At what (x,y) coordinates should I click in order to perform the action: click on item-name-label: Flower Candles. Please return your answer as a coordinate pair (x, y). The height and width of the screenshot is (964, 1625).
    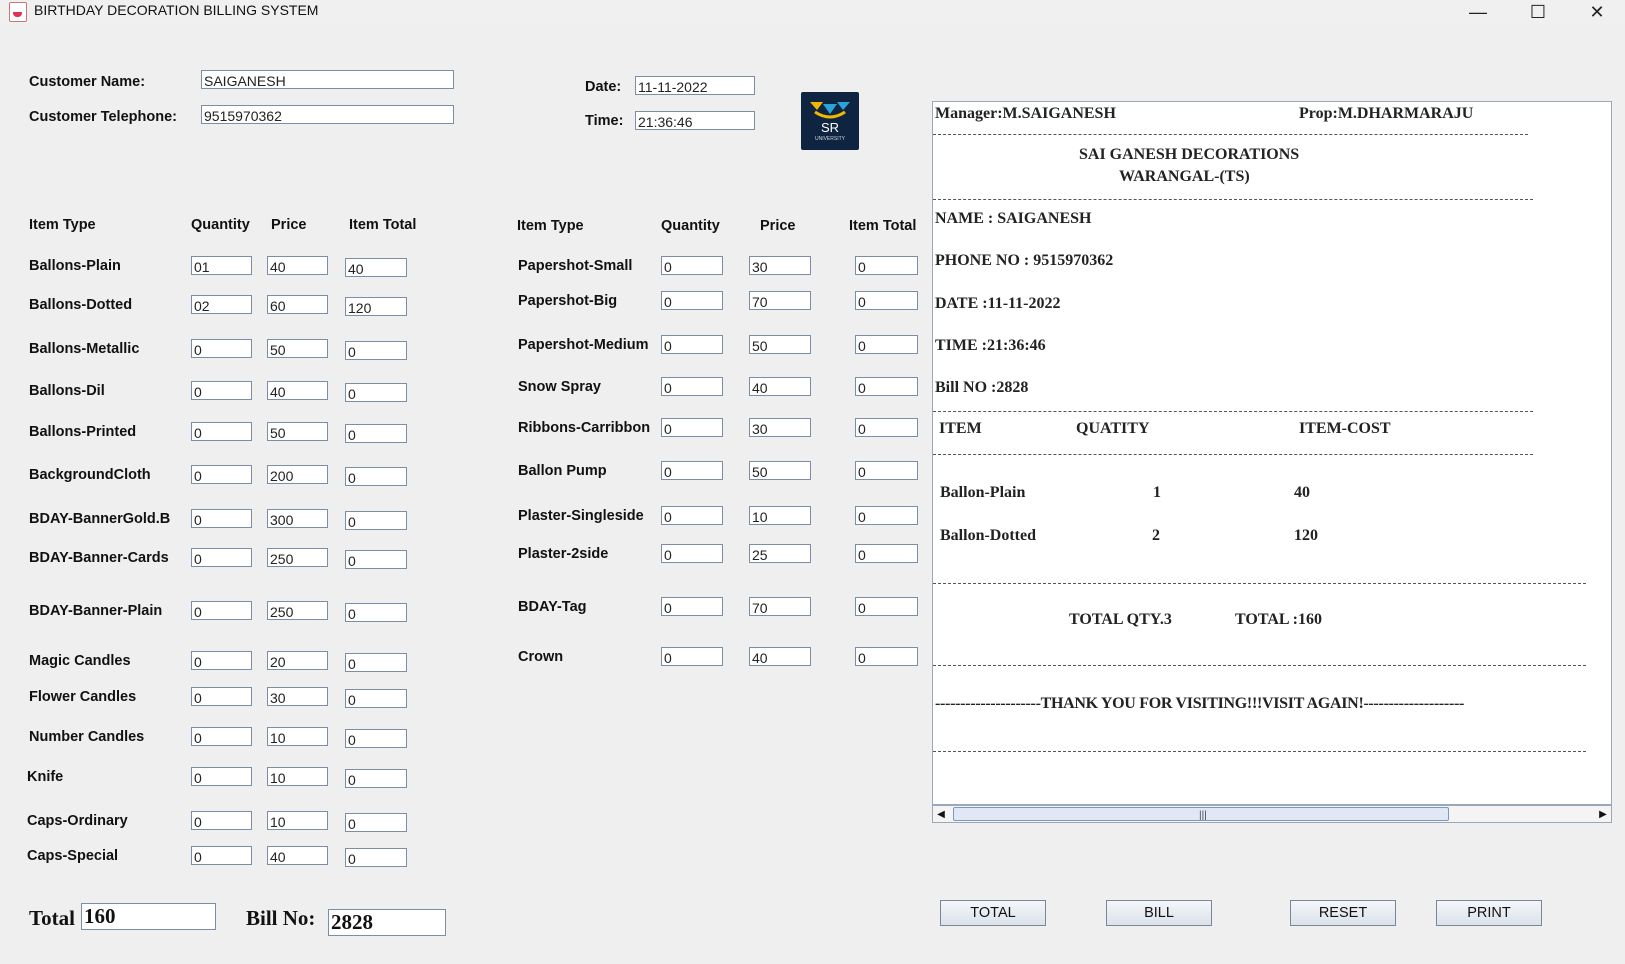
    Looking at the image, I should click on (83, 697).